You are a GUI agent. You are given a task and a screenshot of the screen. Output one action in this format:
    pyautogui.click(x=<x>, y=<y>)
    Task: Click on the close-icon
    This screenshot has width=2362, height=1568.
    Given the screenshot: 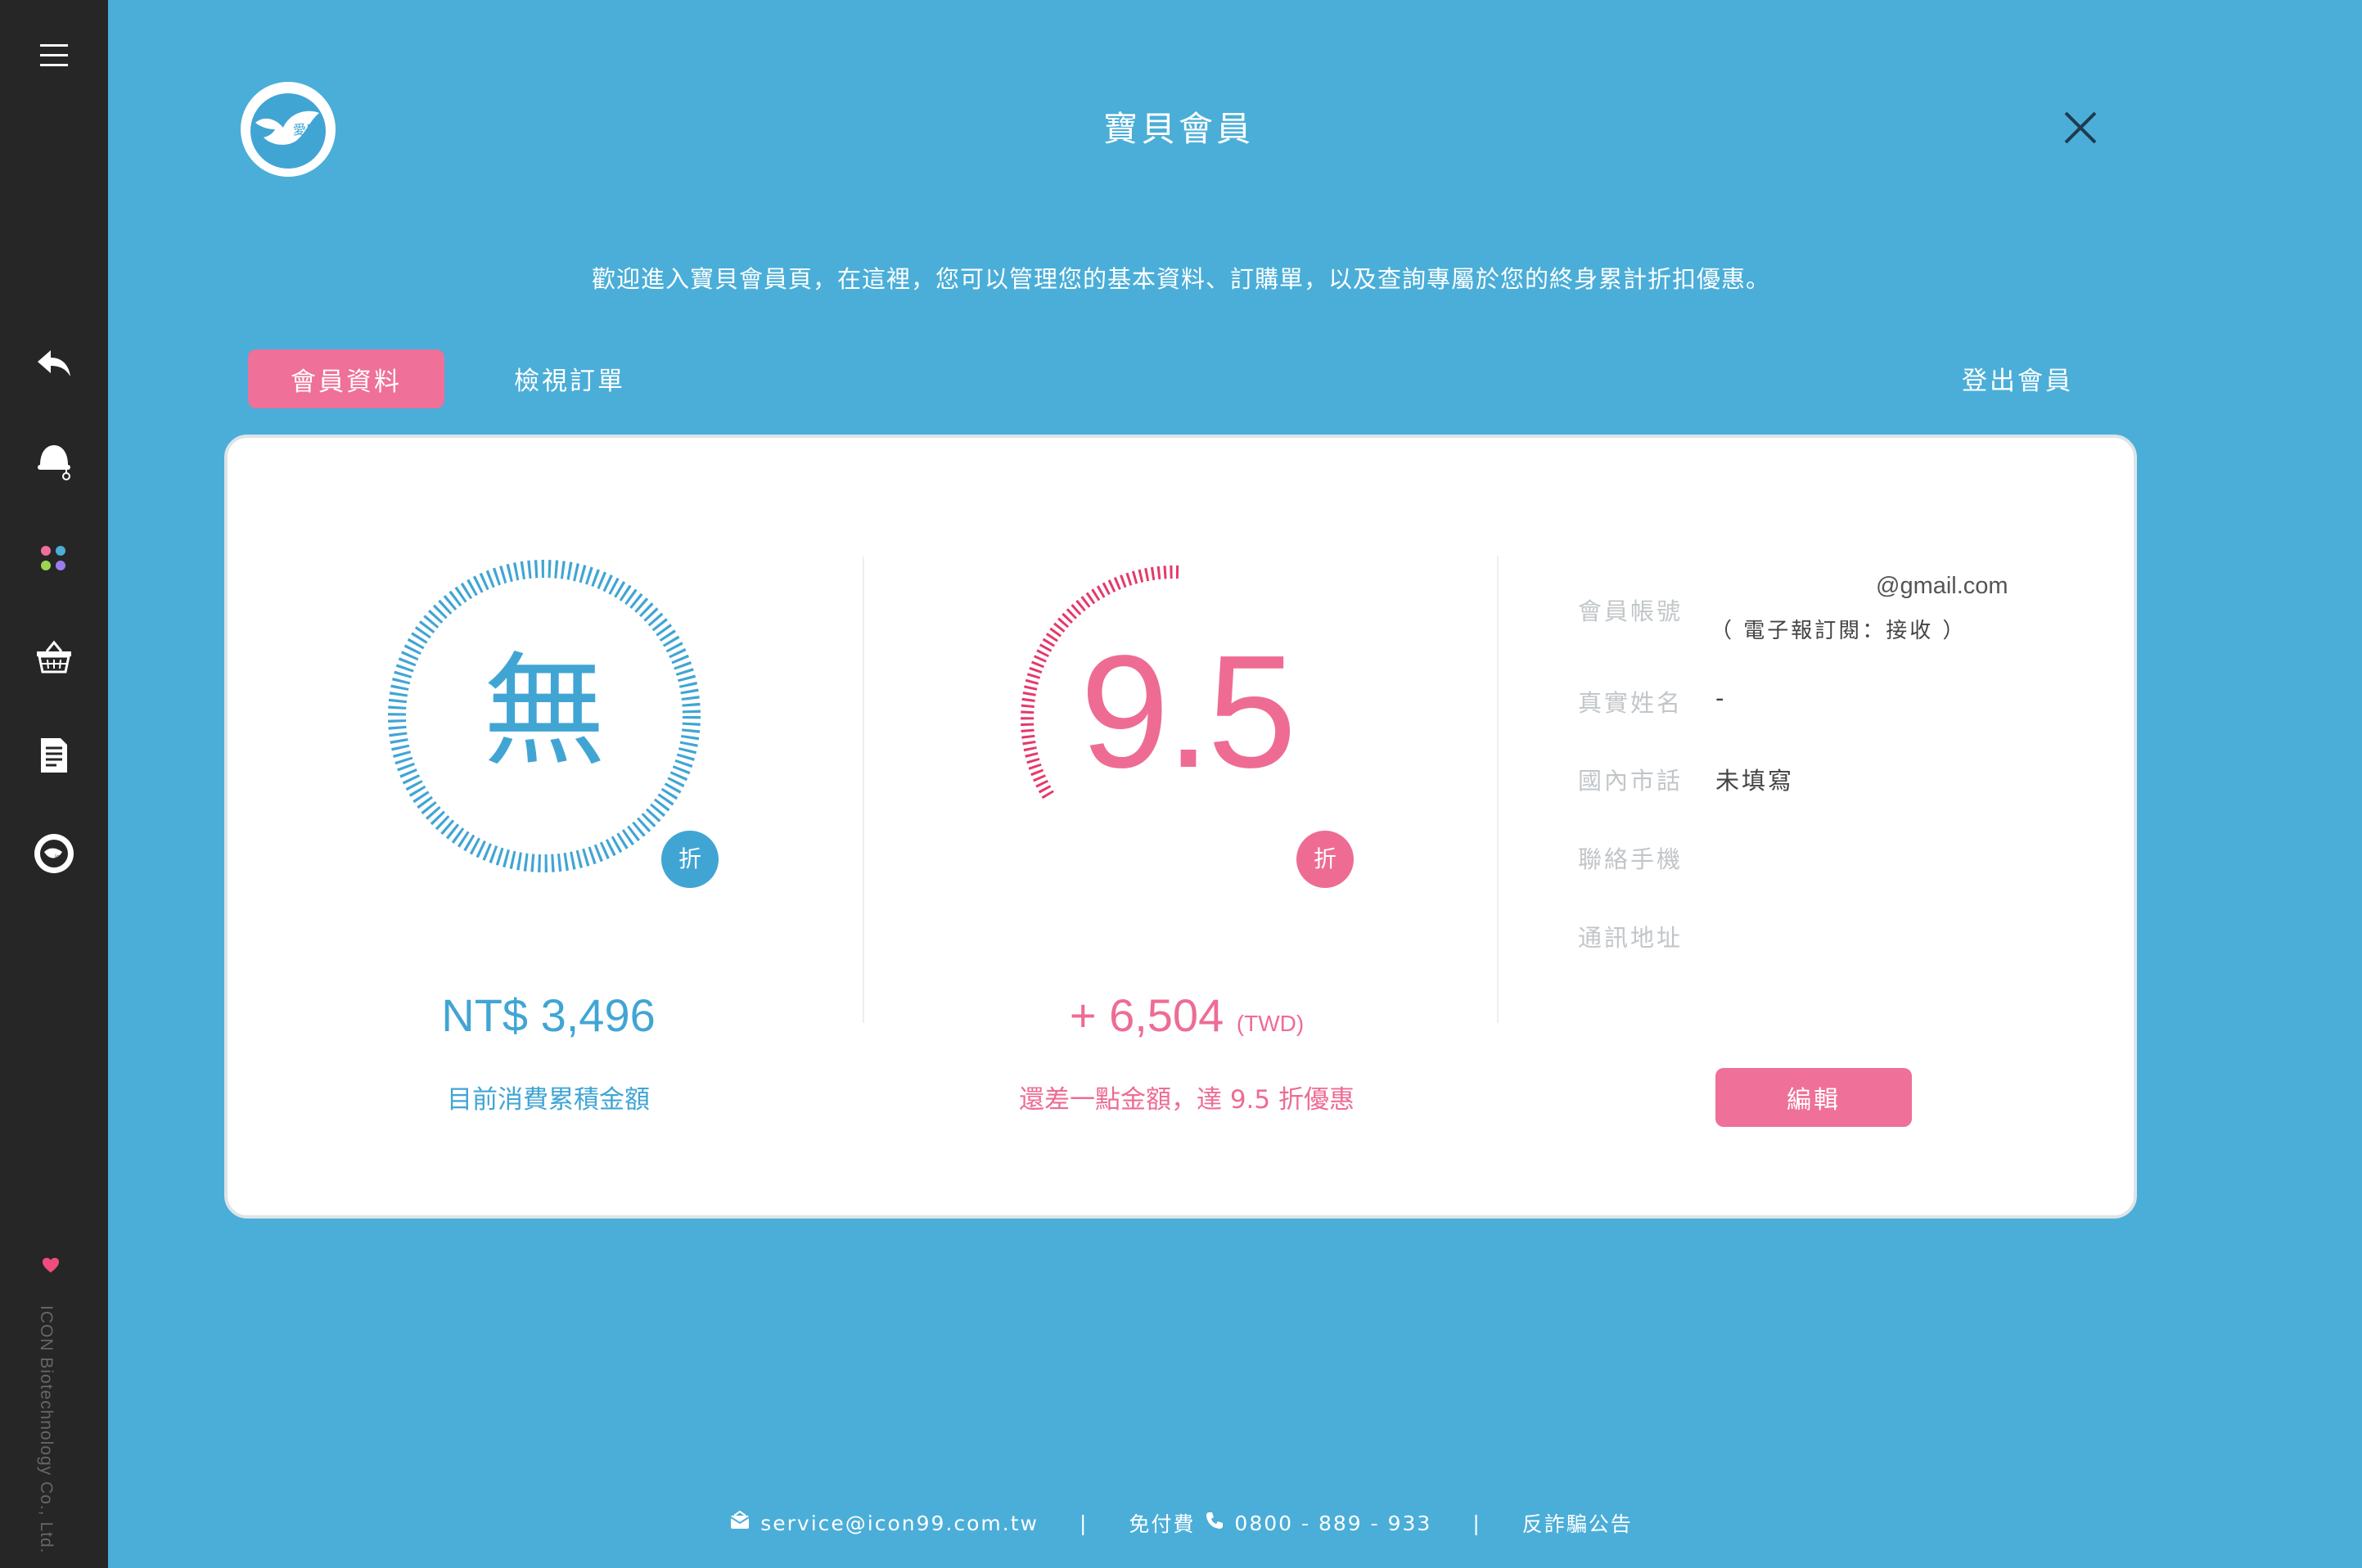 What is the action you would take?
    pyautogui.click(x=2080, y=128)
    